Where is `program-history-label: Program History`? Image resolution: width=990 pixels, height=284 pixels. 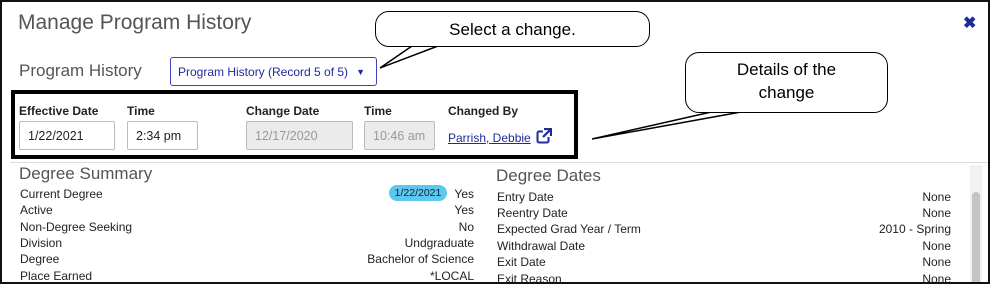 program-history-label: Program History is located at coordinates (80, 70).